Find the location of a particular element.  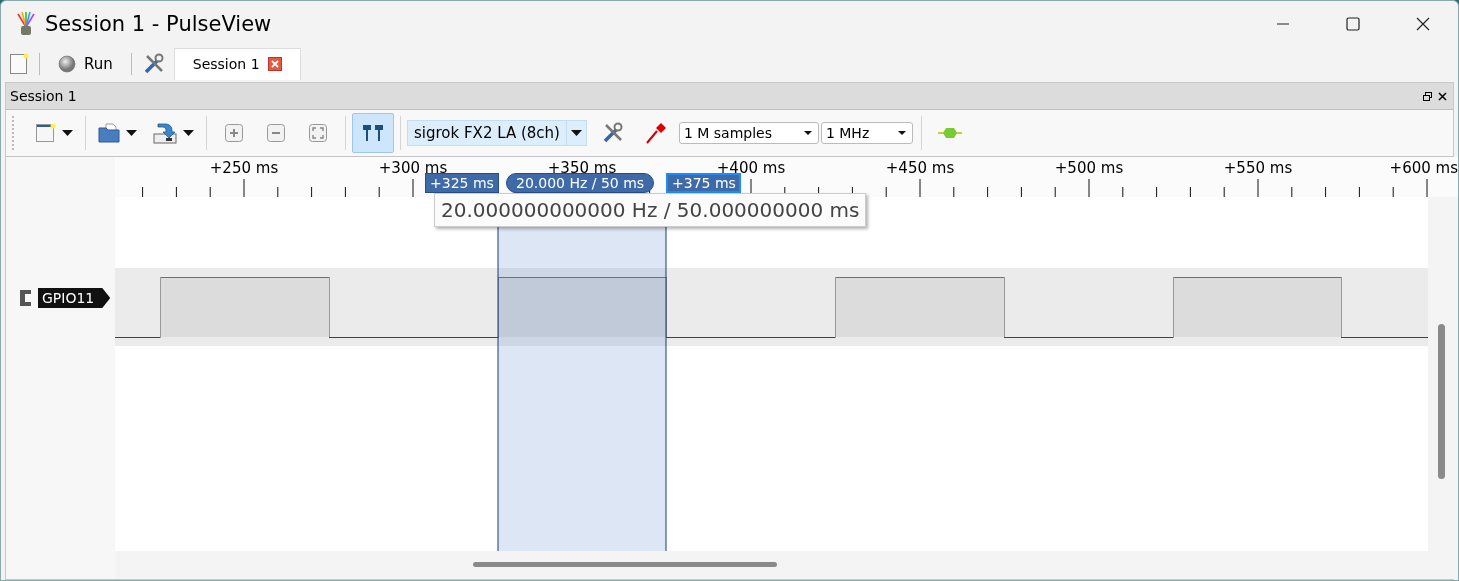

dock-title: Session 1 is located at coordinates (44, 96).